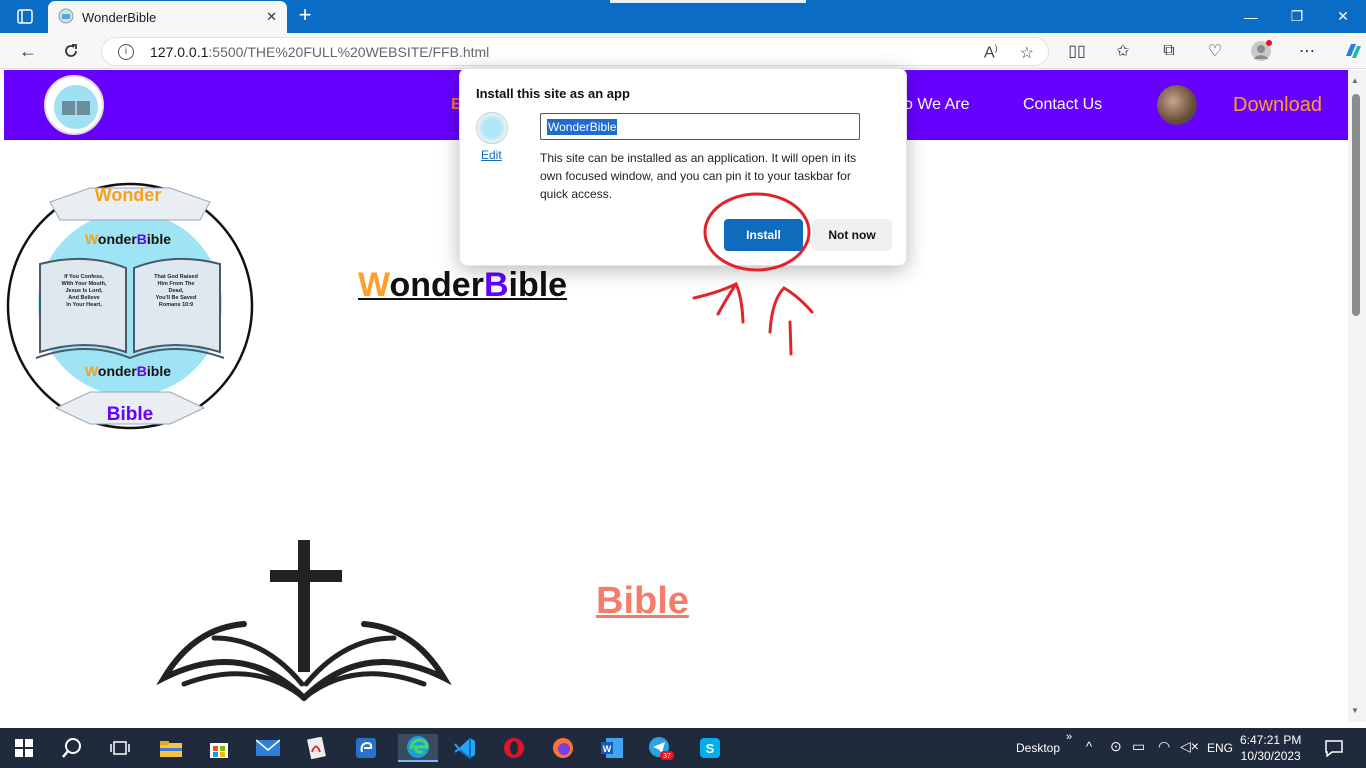 This screenshot has width=1366, height=768. Describe the element at coordinates (937, 105) in the screenshot. I see `nav-link-who-we-are: o We Are` at that location.